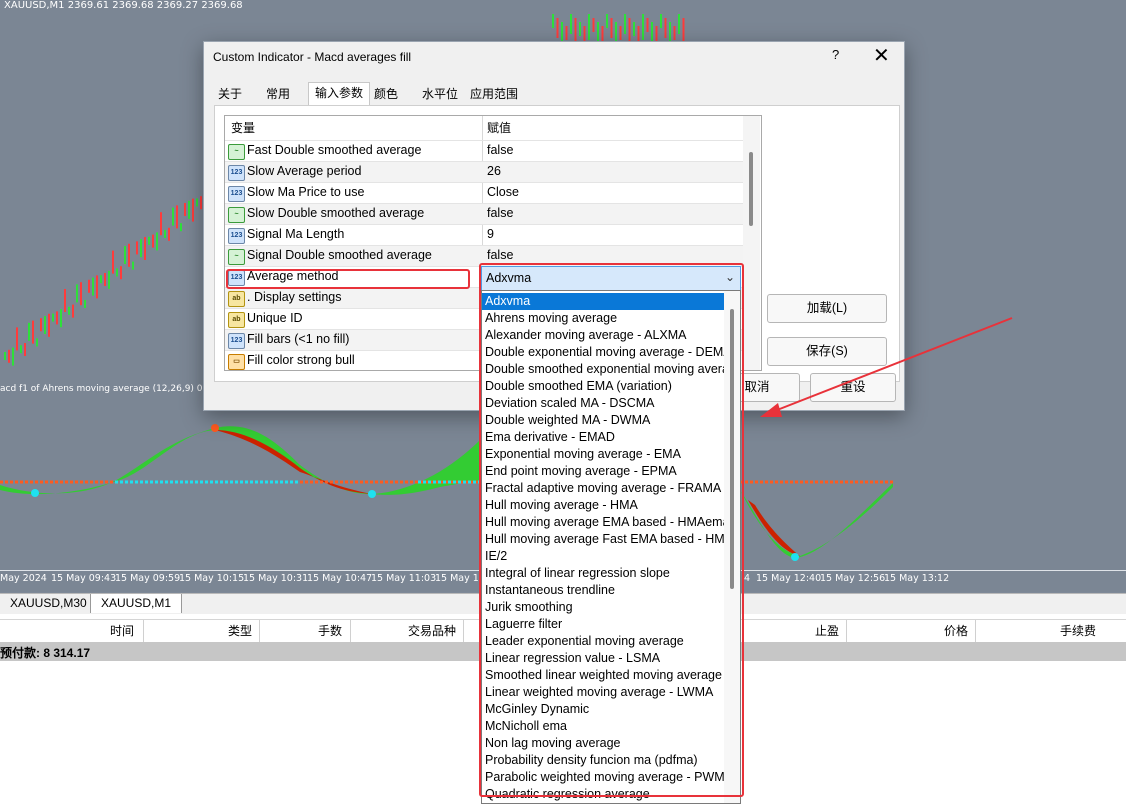 This screenshot has height=806, width=1126. What do you see at coordinates (23, 578) in the screenshot?
I see `time-label: May 2024` at bounding box center [23, 578].